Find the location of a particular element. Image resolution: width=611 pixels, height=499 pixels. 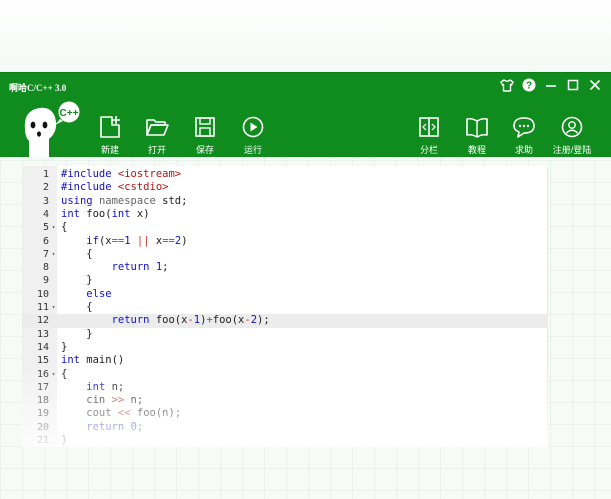

code-line: 8 return 1; is located at coordinates (285, 267).